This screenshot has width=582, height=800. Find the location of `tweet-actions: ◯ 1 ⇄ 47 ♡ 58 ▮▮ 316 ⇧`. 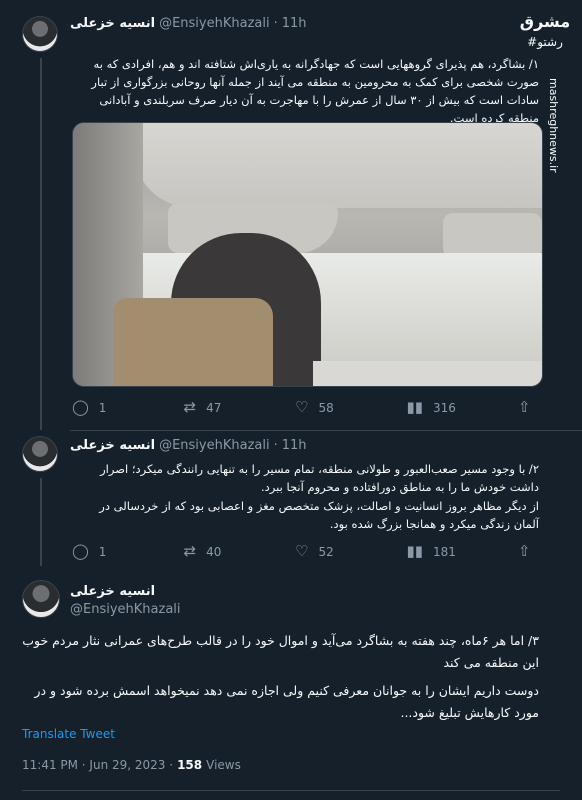

tweet-actions: ◯ 1 ⇄ 47 ♡ 58 ▮▮ 316 ⇧ is located at coordinates (307, 407).